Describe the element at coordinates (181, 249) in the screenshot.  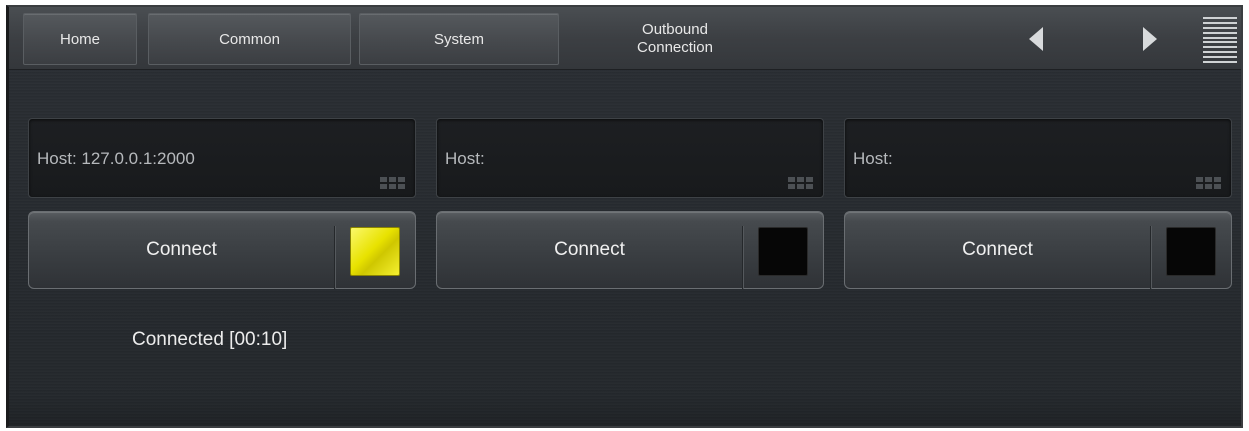
I see `connect-button-1-label: Connect` at that location.